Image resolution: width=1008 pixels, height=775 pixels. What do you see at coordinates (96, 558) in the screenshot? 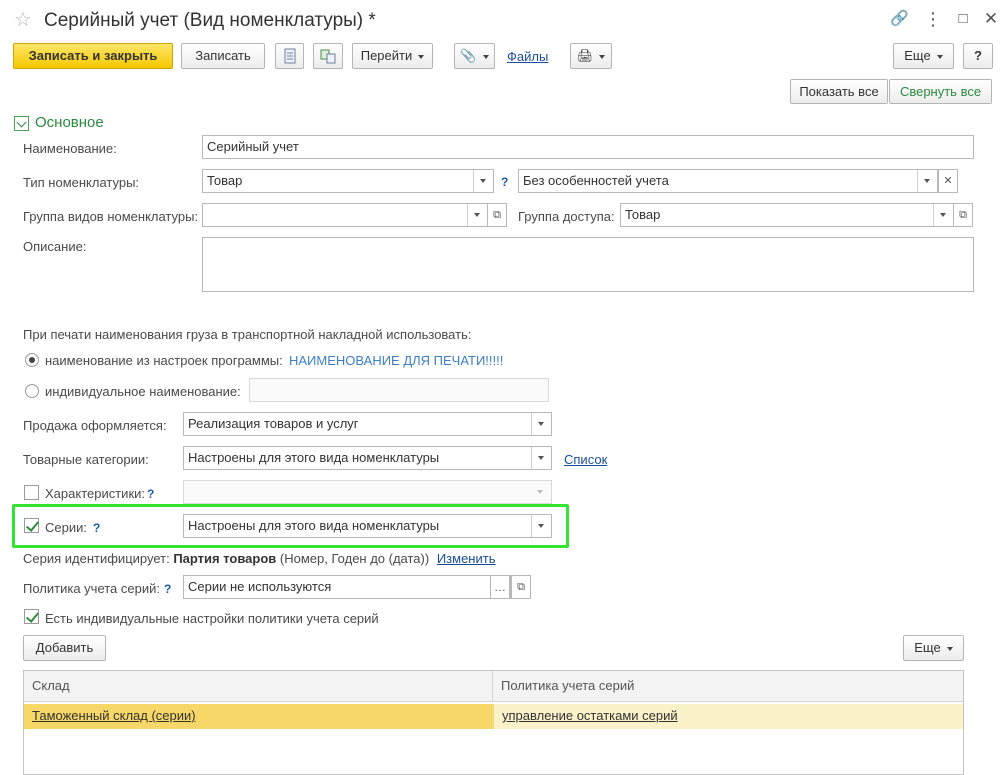
I see `series-identifies-prefix: Серия идентифицирует:` at bounding box center [96, 558].